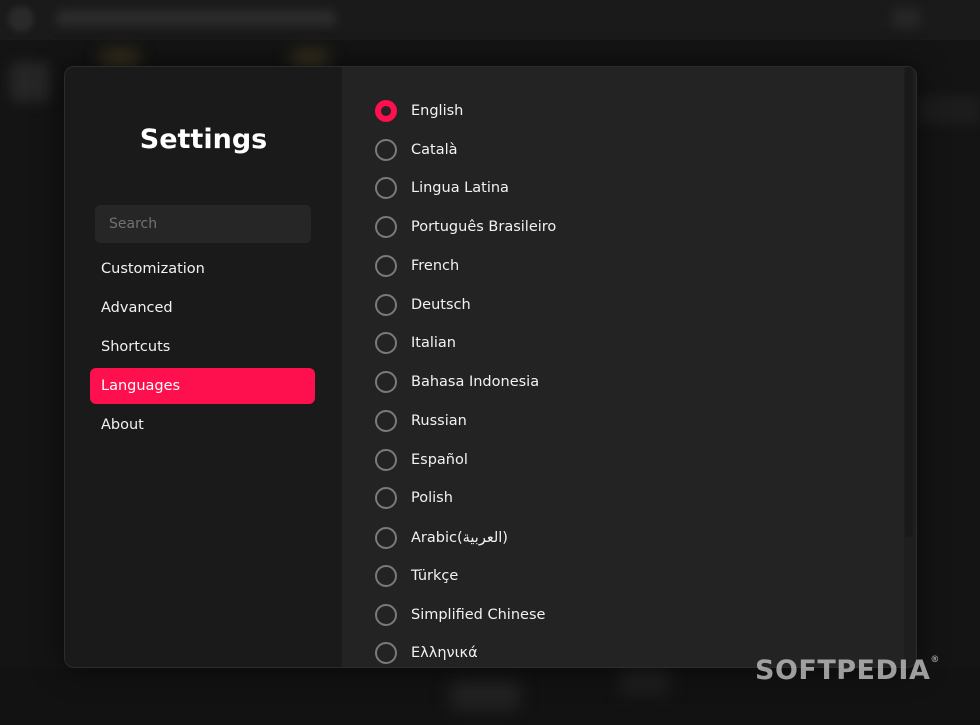  What do you see at coordinates (441, 305) in the screenshot?
I see `language-label: Deutsch` at bounding box center [441, 305].